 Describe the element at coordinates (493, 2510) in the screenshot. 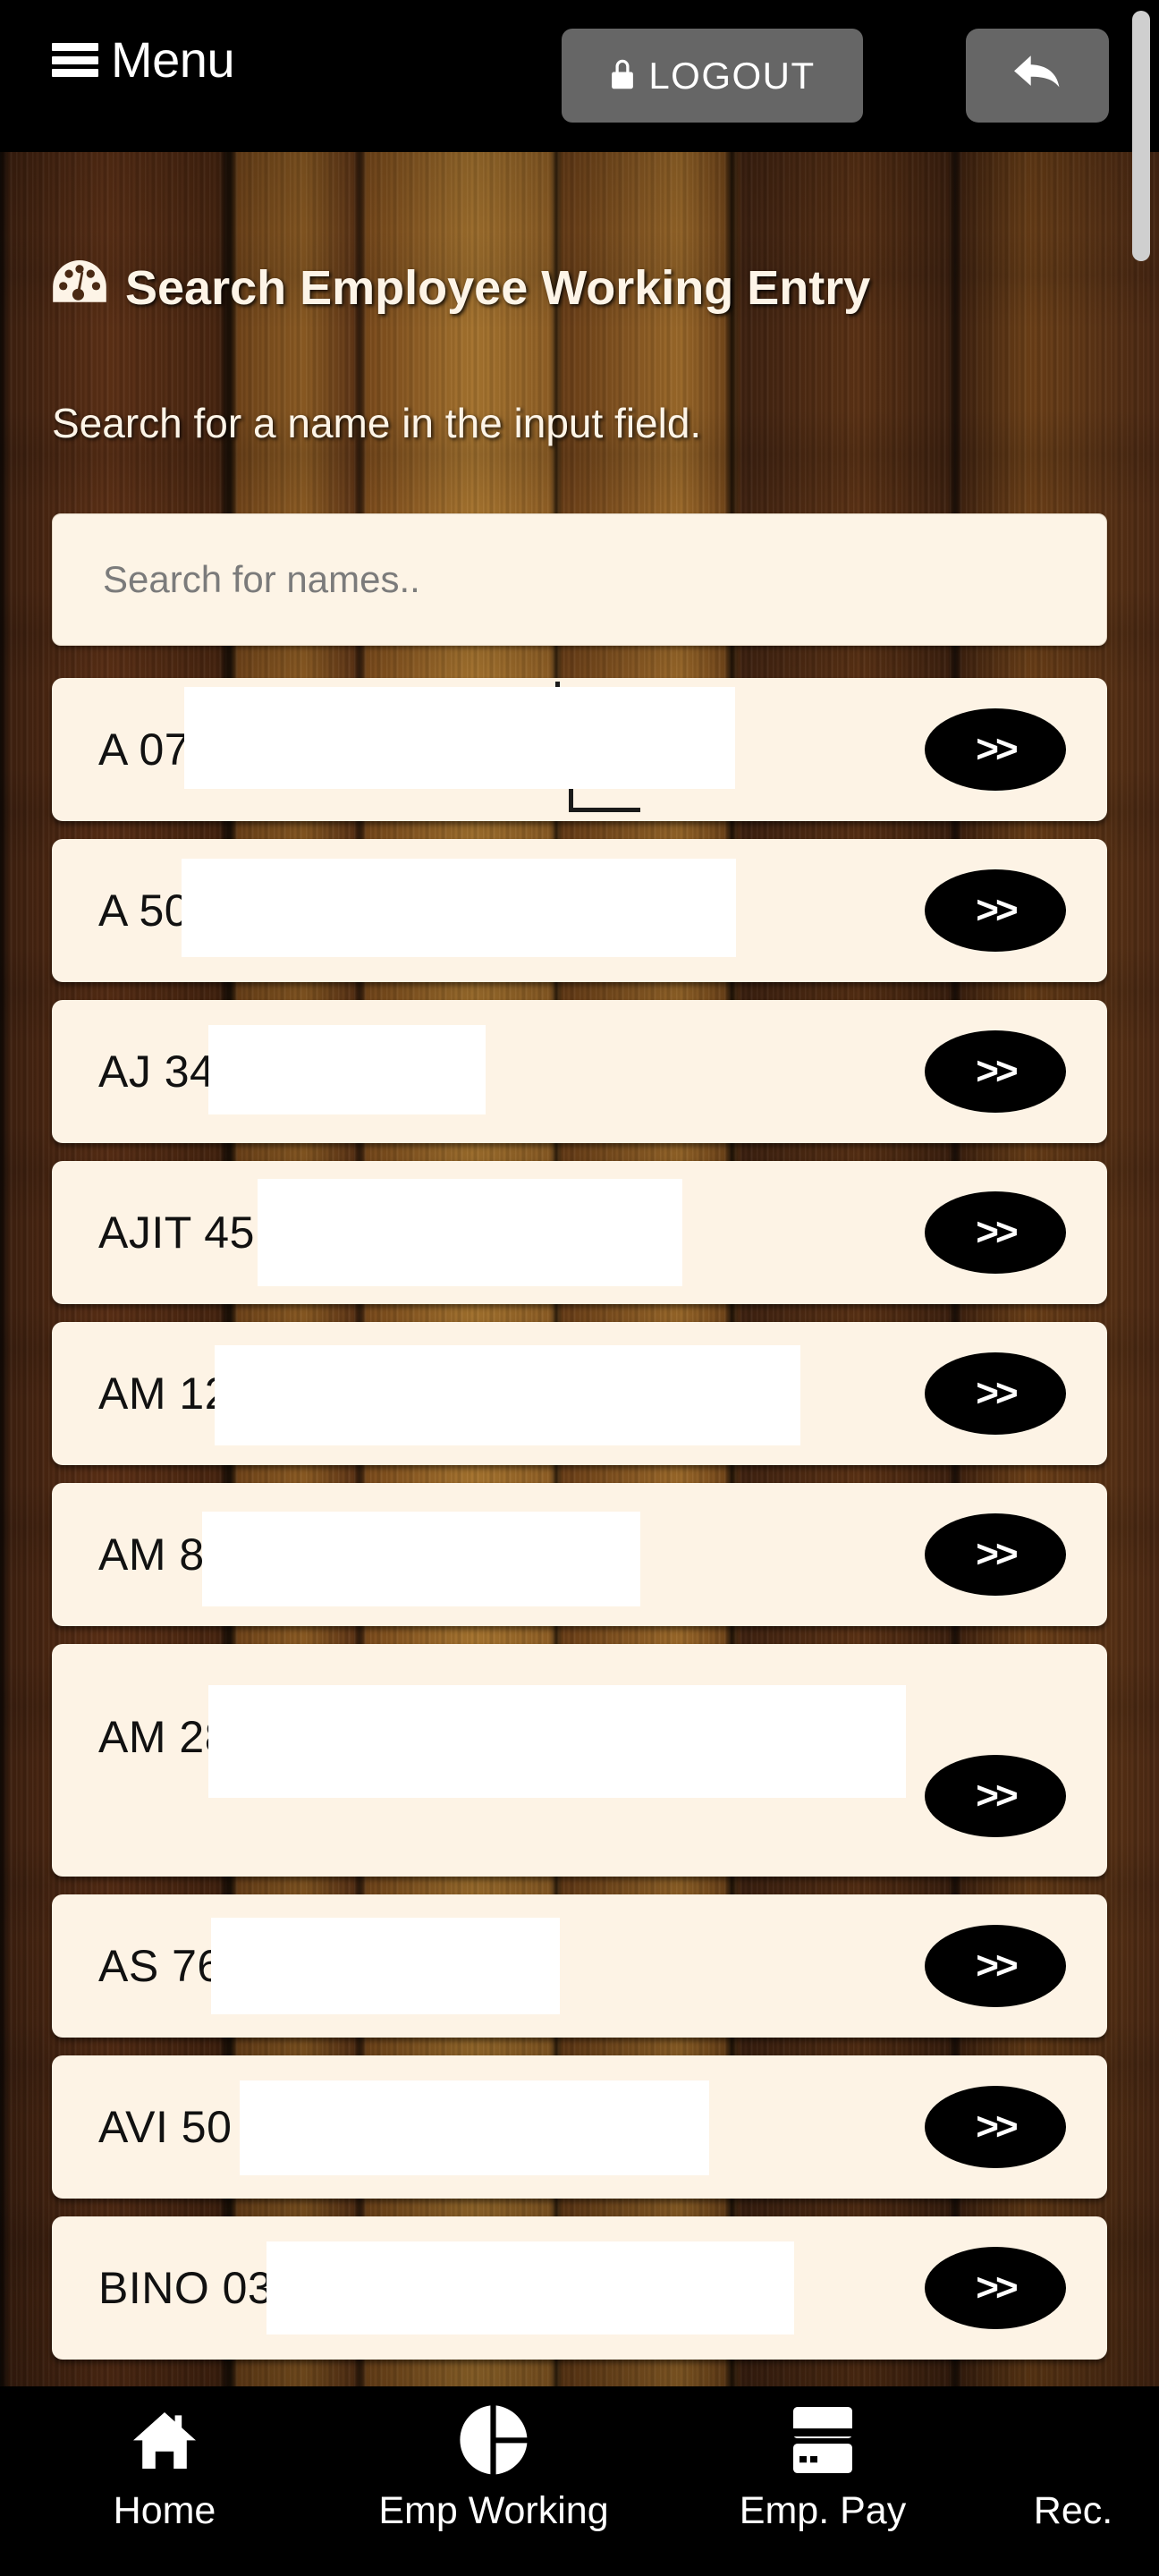

I see `nav-label: Emp Working` at that location.